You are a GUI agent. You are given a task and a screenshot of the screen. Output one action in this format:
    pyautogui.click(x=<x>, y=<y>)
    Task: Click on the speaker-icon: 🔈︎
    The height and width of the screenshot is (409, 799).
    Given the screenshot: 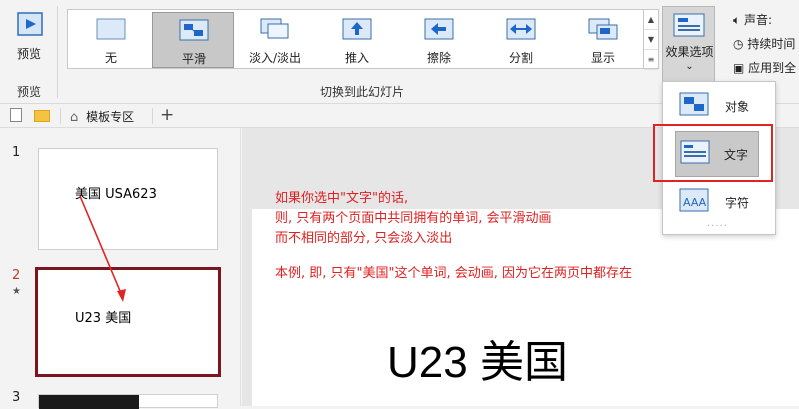 What is the action you would take?
    pyautogui.click(x=737, y=20)
    